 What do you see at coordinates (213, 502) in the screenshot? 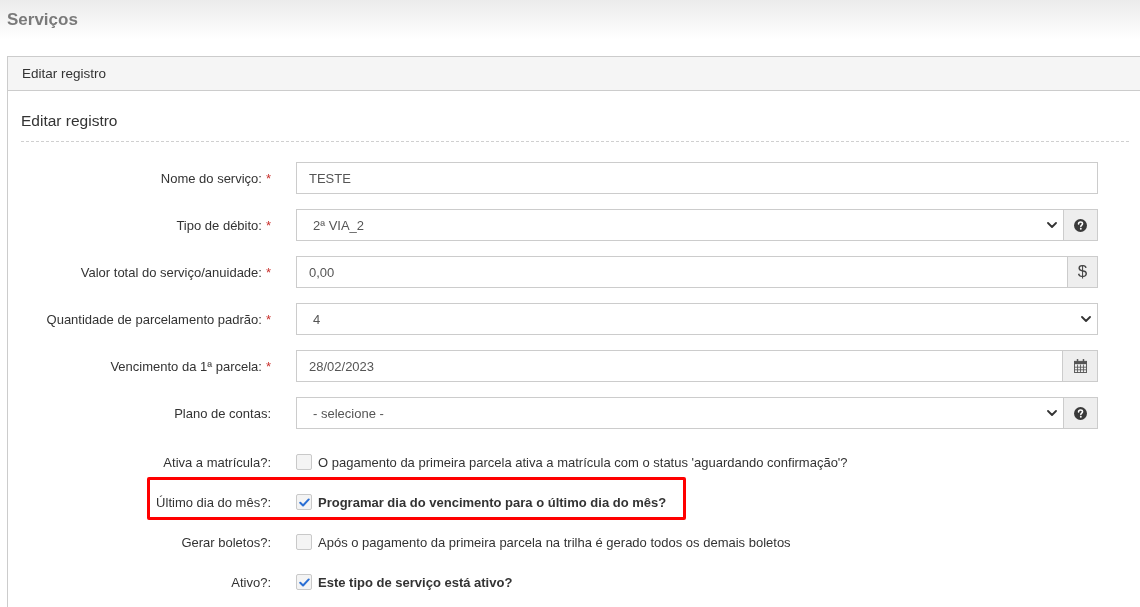
I see `field-label: Último dia do mês?:` at bounding box center [213, 502].